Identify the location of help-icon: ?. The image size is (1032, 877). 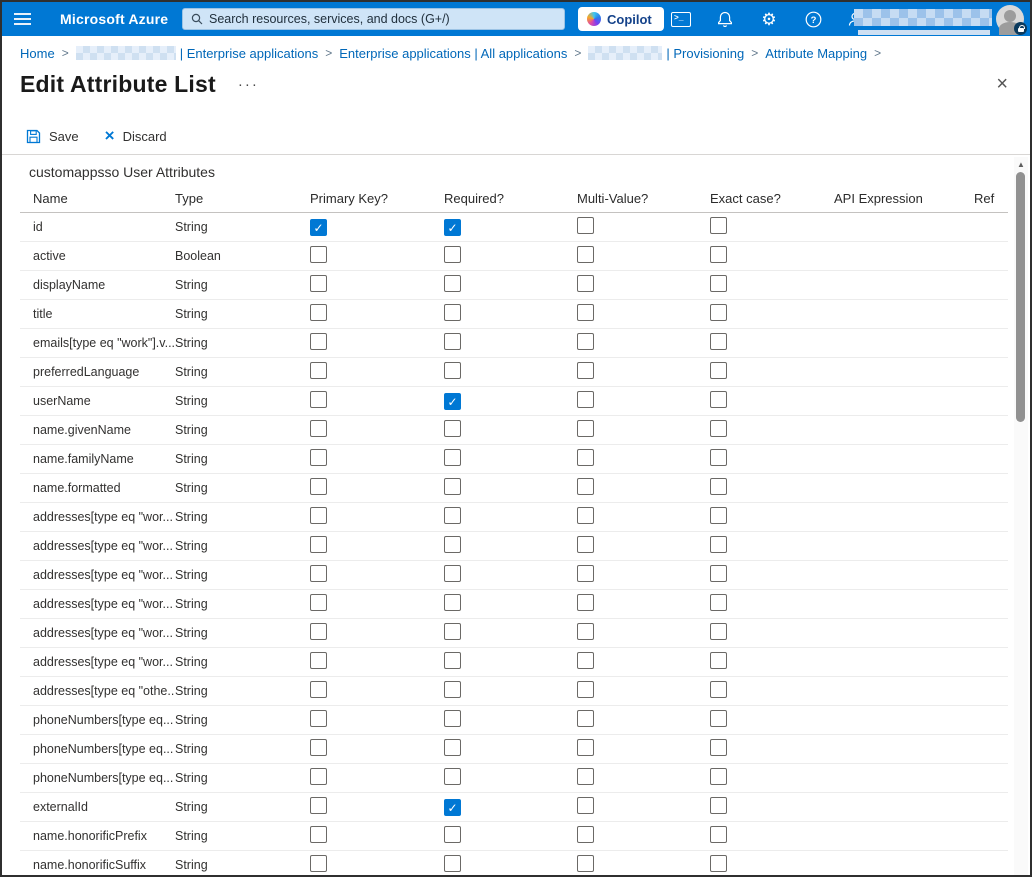
(813, 19).